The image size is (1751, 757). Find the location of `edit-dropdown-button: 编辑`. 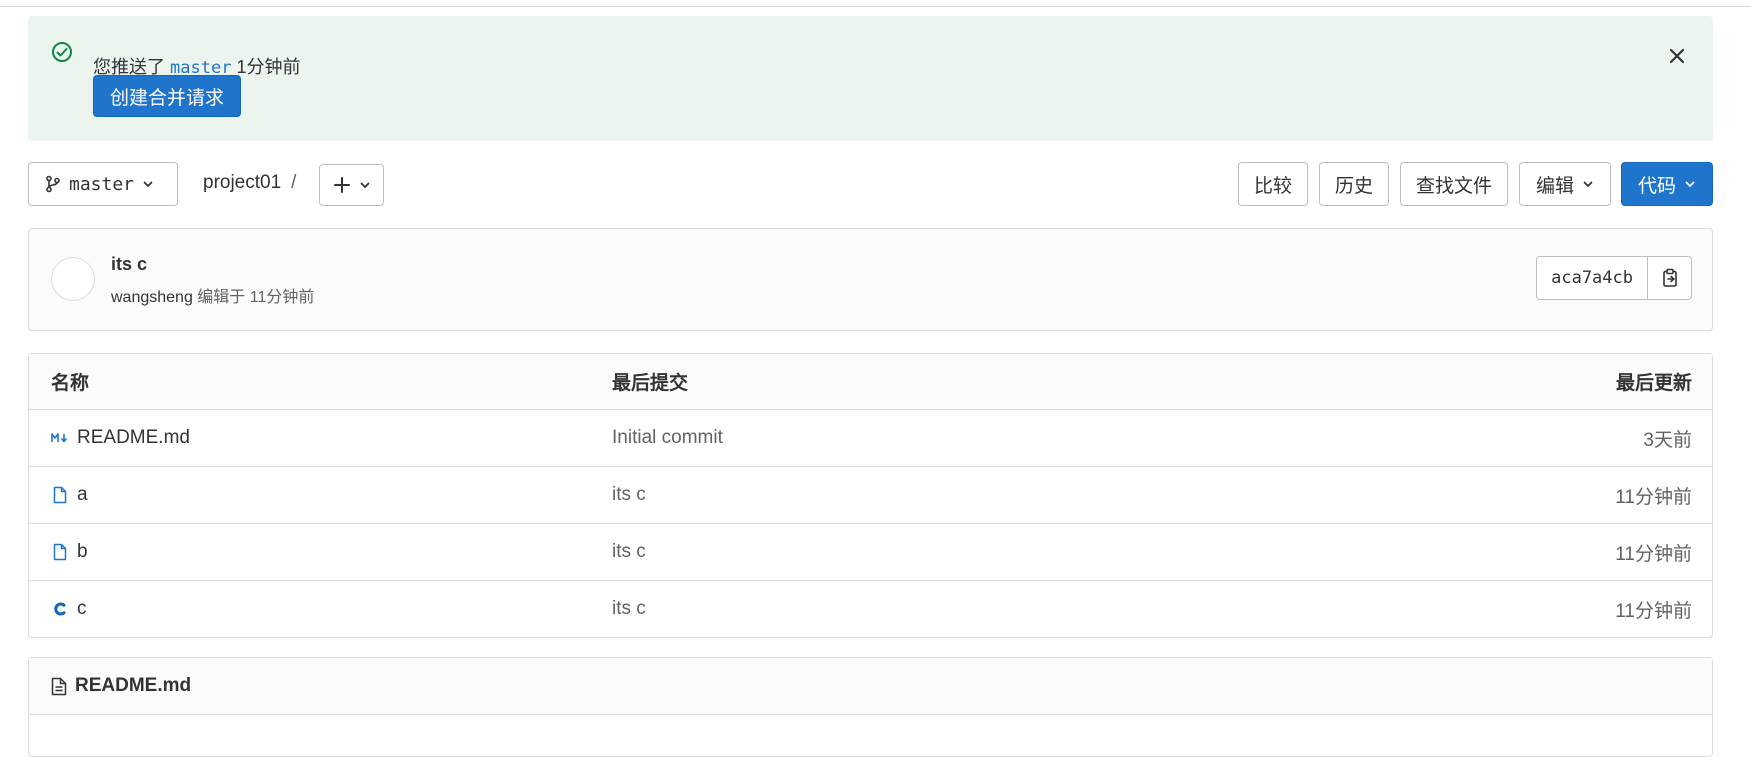

edit-dropdown-button: 编辑 is located at coordinates (1565, 184).